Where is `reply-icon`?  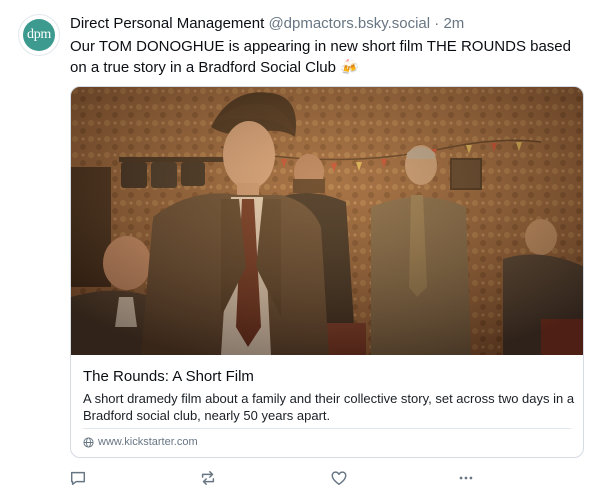 reply-icon is located at coordinates (78, 478).